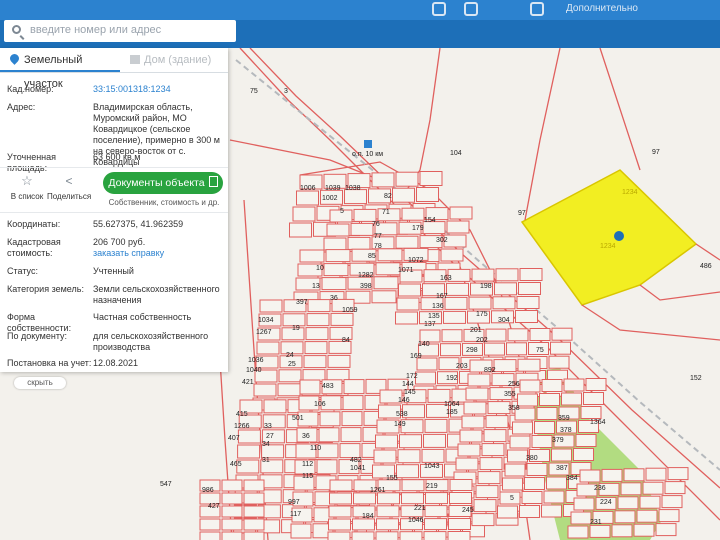  I want to click on cadastral-number: 33:15:001318:1234, so click(158, 89).